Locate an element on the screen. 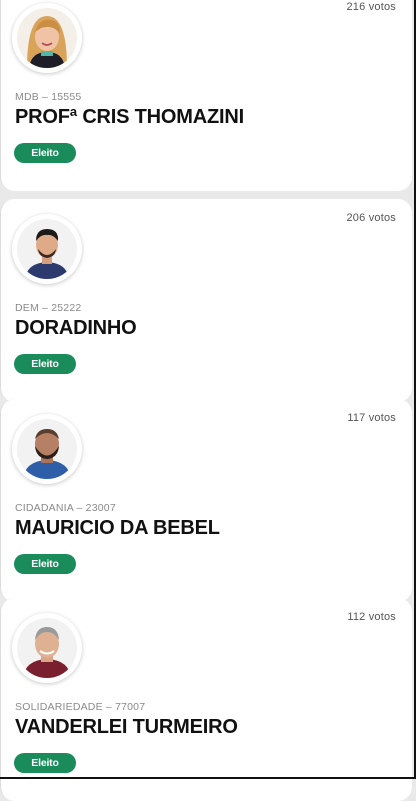  candidate-name: PROFª CRIS THOMAZINI is located at coordinates (129, 117).